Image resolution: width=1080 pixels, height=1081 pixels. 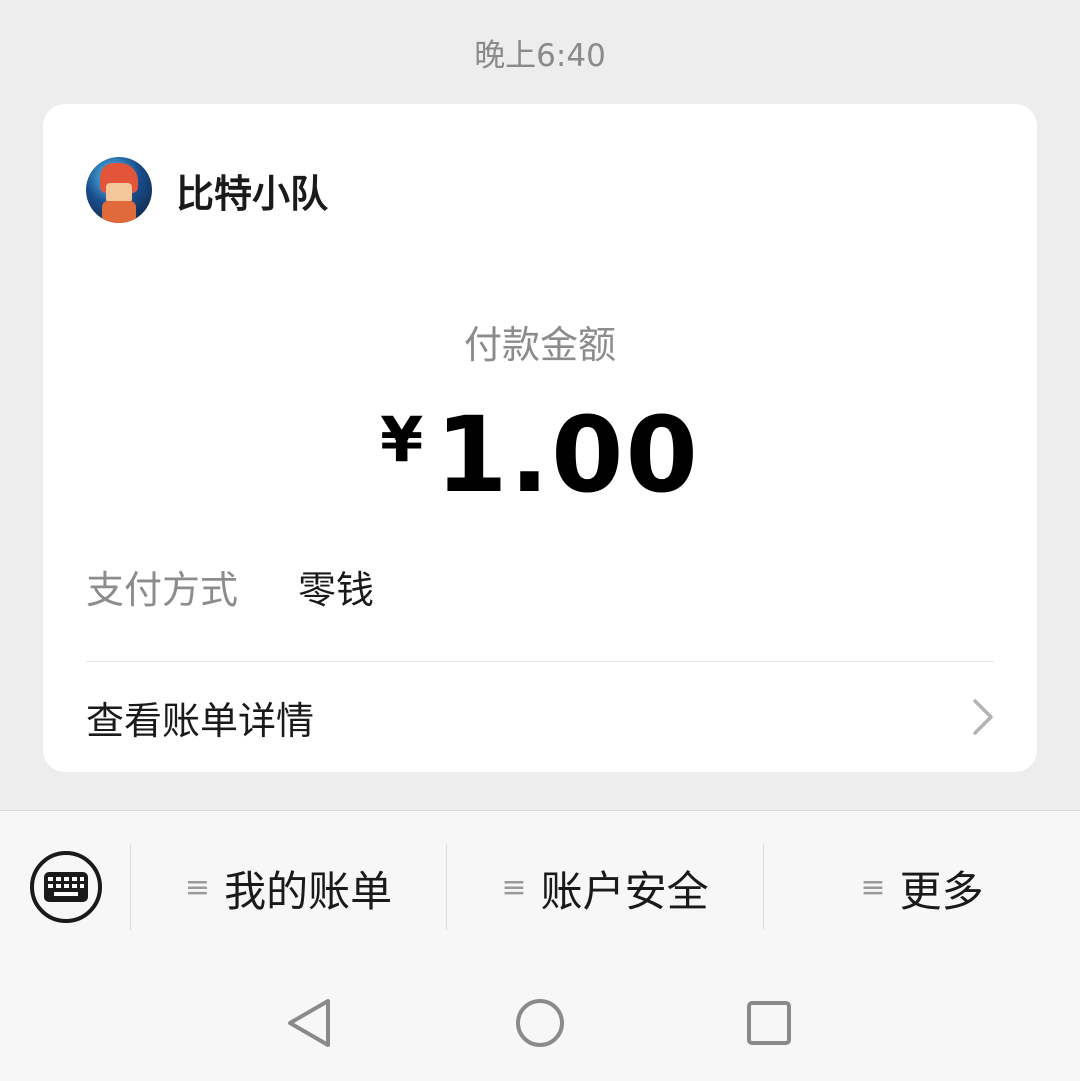 I want to click on amount-display: ¥1.00, so click(x=540, y=455).